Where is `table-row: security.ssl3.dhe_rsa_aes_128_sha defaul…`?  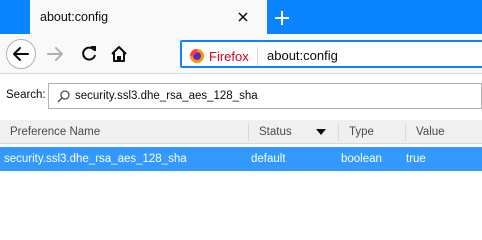
table-row: security.ssl3.dhe_rsa_aes_128_sha defaul… is located at coordinates (241, 159).